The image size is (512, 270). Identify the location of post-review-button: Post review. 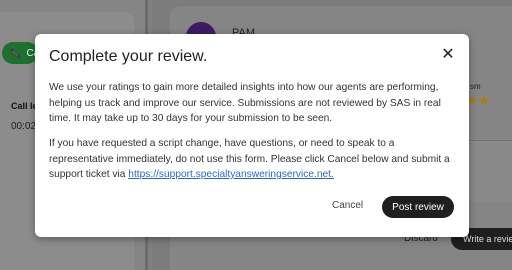
(418, 207).